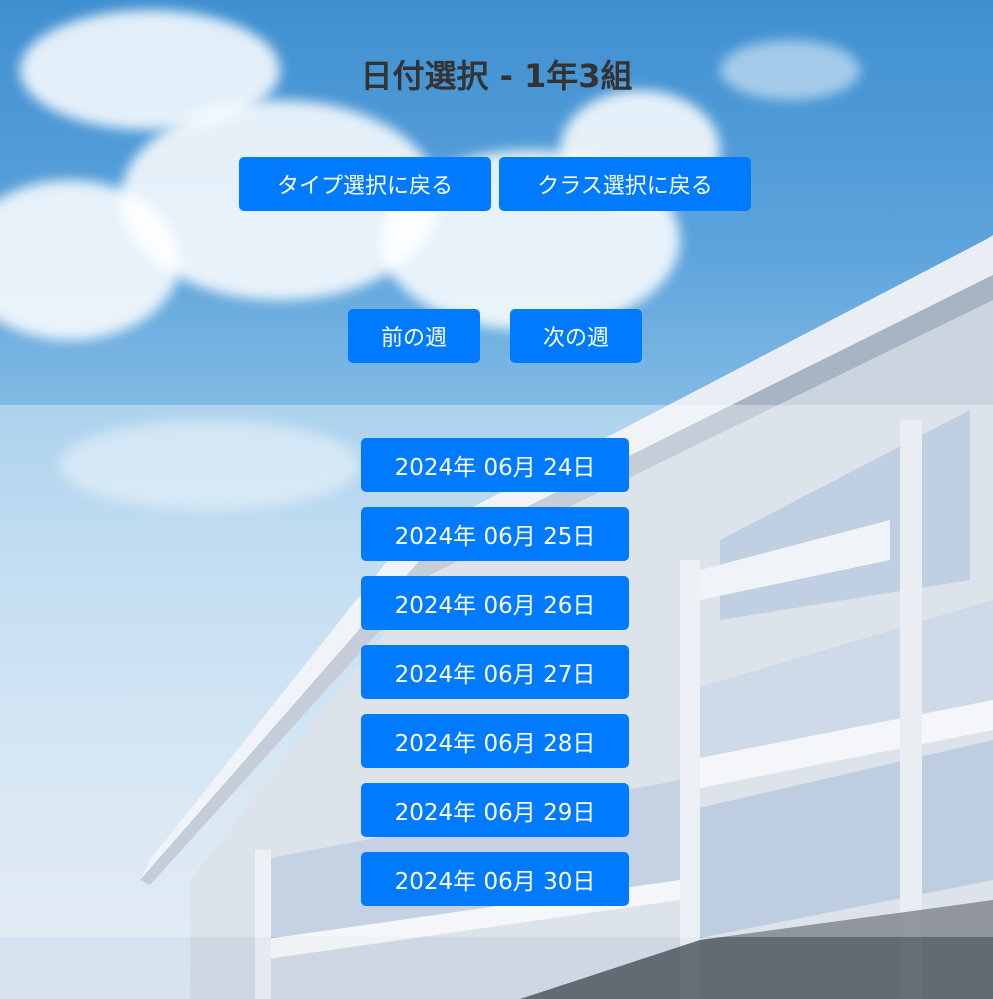 Image resolution: width=993 pixels, height=999 pixels. What do you see at coordinates (495, 534) in the screenshot?
I see `date-button: 2024年 06月 25日` at bounding box center [495, 534].